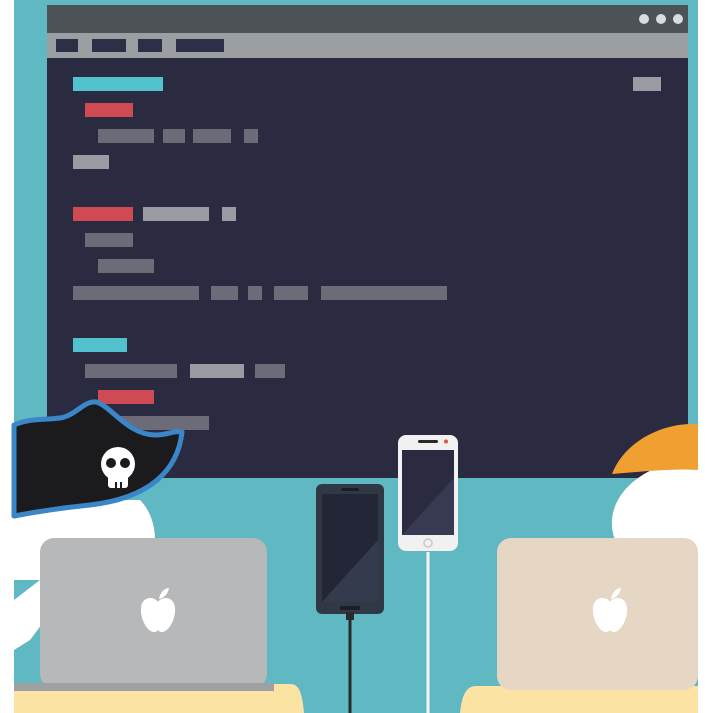 This screenshot has width=712, height=713. I want to click on silver-laptop, so click(144, 614).